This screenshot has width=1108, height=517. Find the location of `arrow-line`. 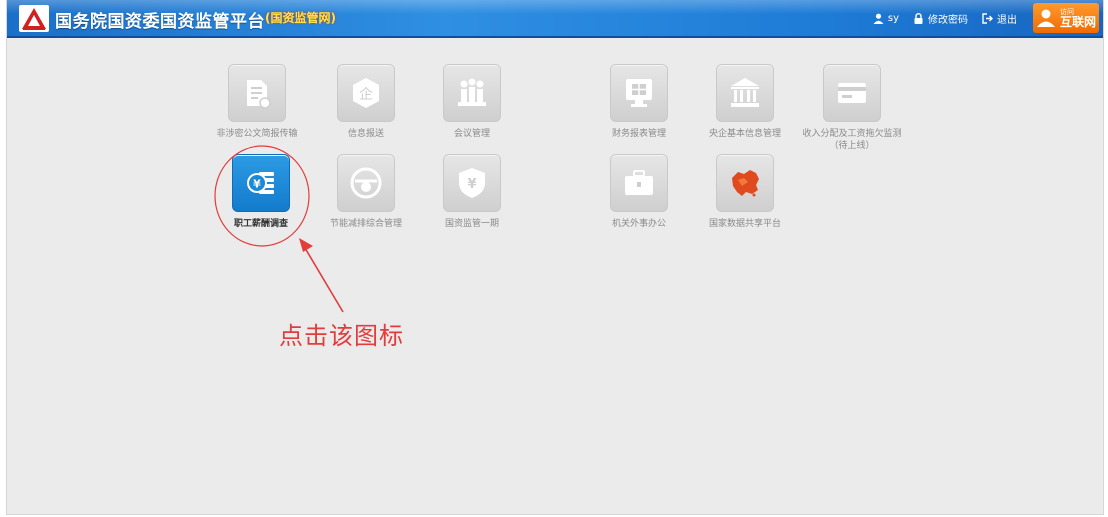

arrow-line is located at coordinates (324, 280).